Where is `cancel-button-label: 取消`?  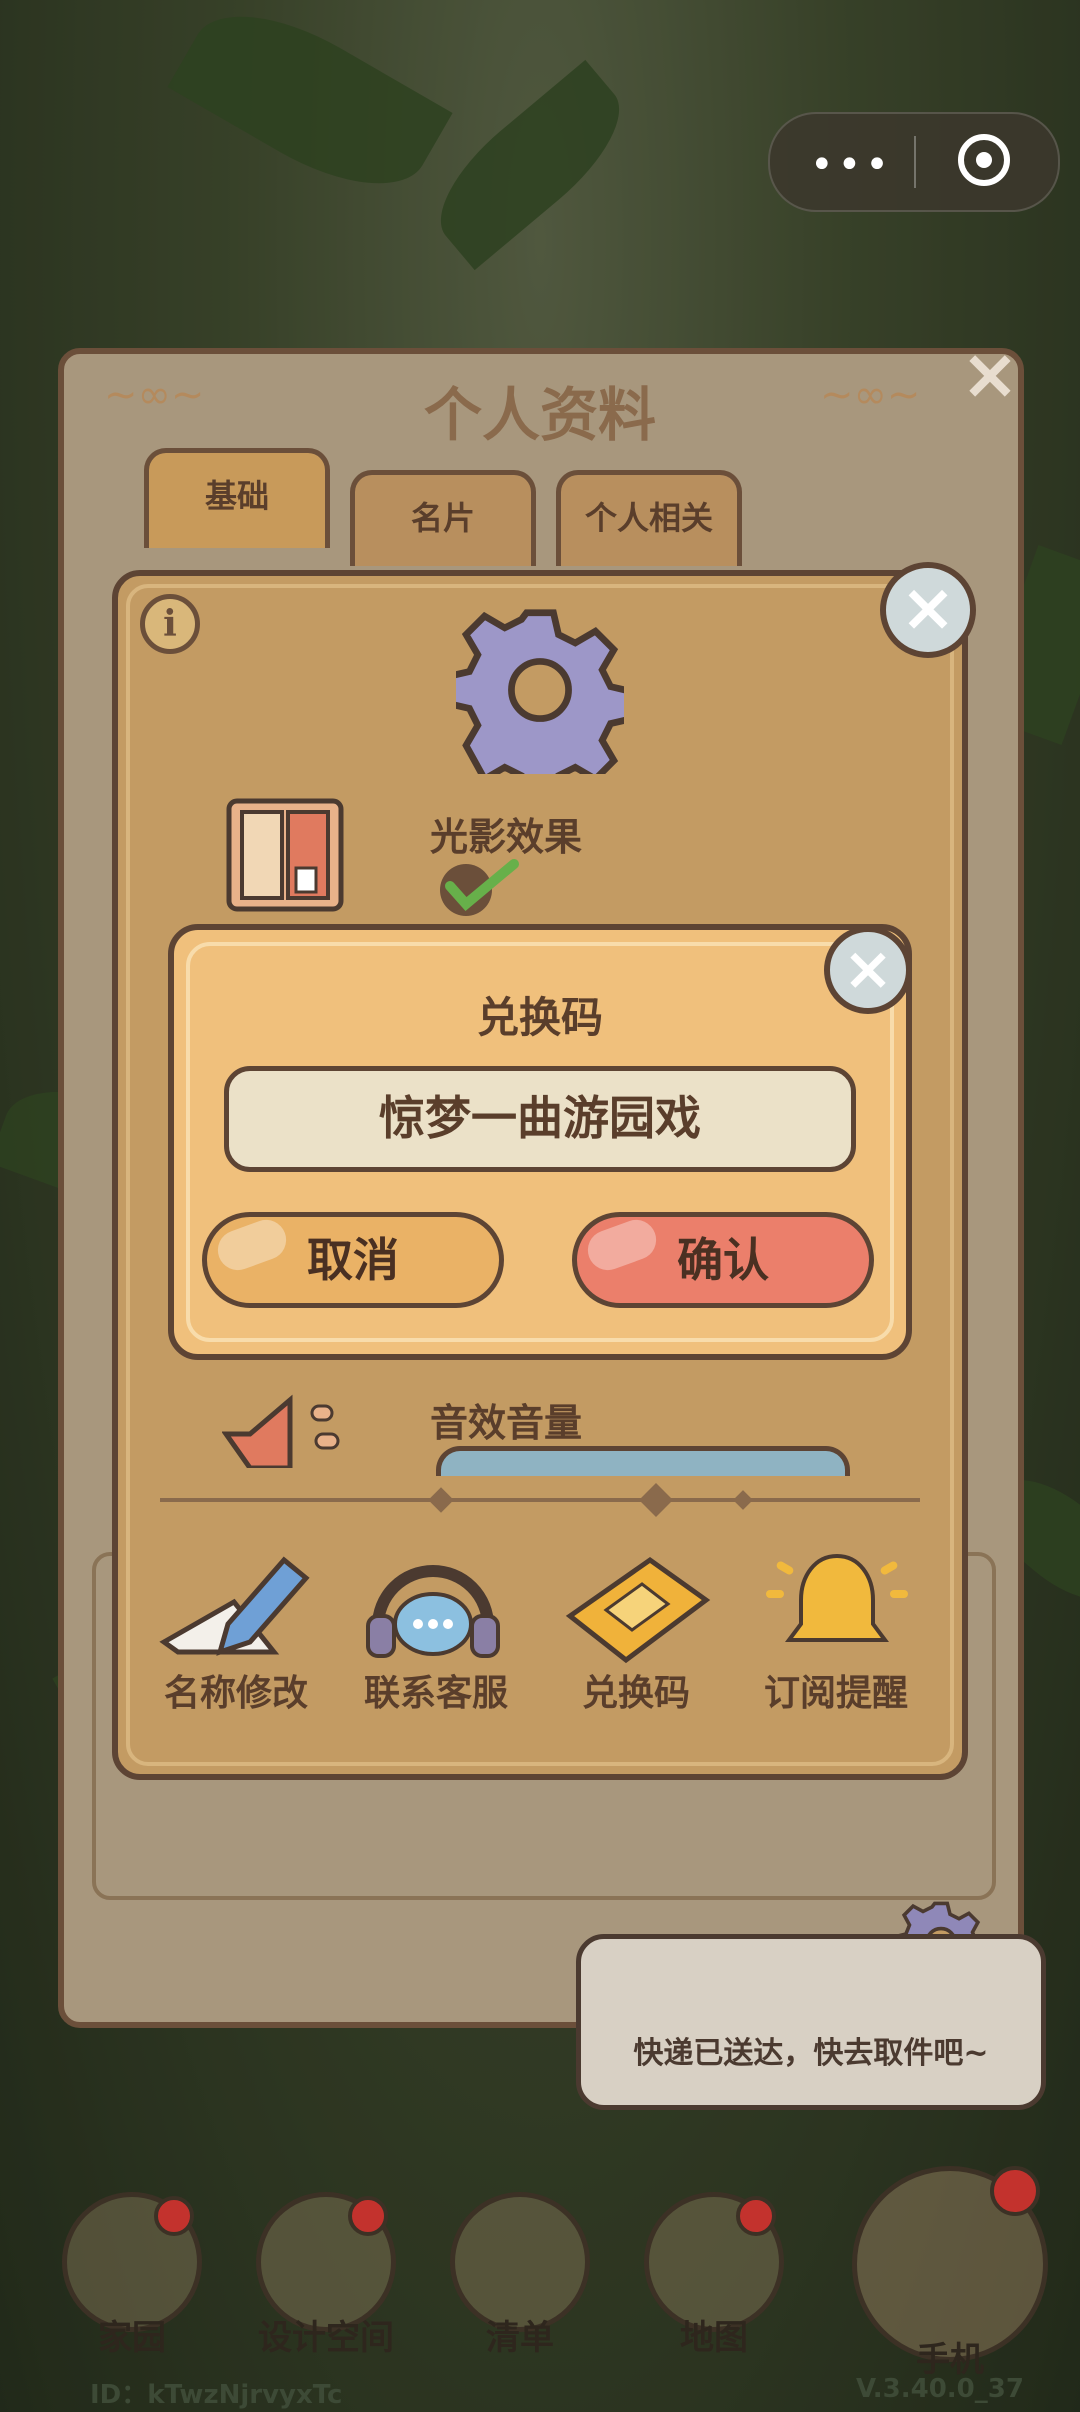
cancel-button-label: 取消 is located at coordinates (353, 1260).